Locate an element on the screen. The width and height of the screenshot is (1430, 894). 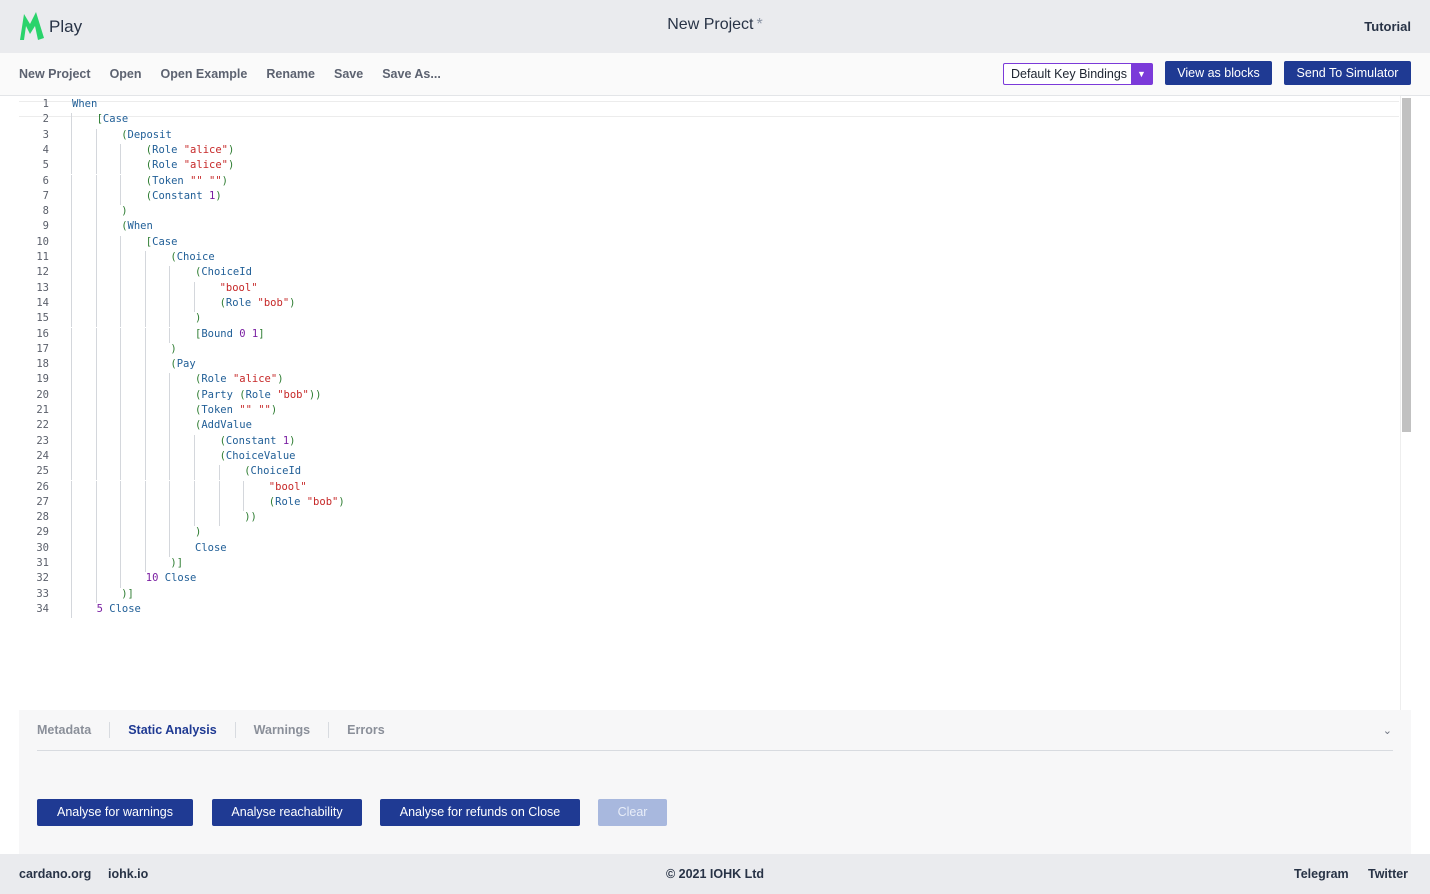
editor-scrollbar is located at coordinates (1405, 403).